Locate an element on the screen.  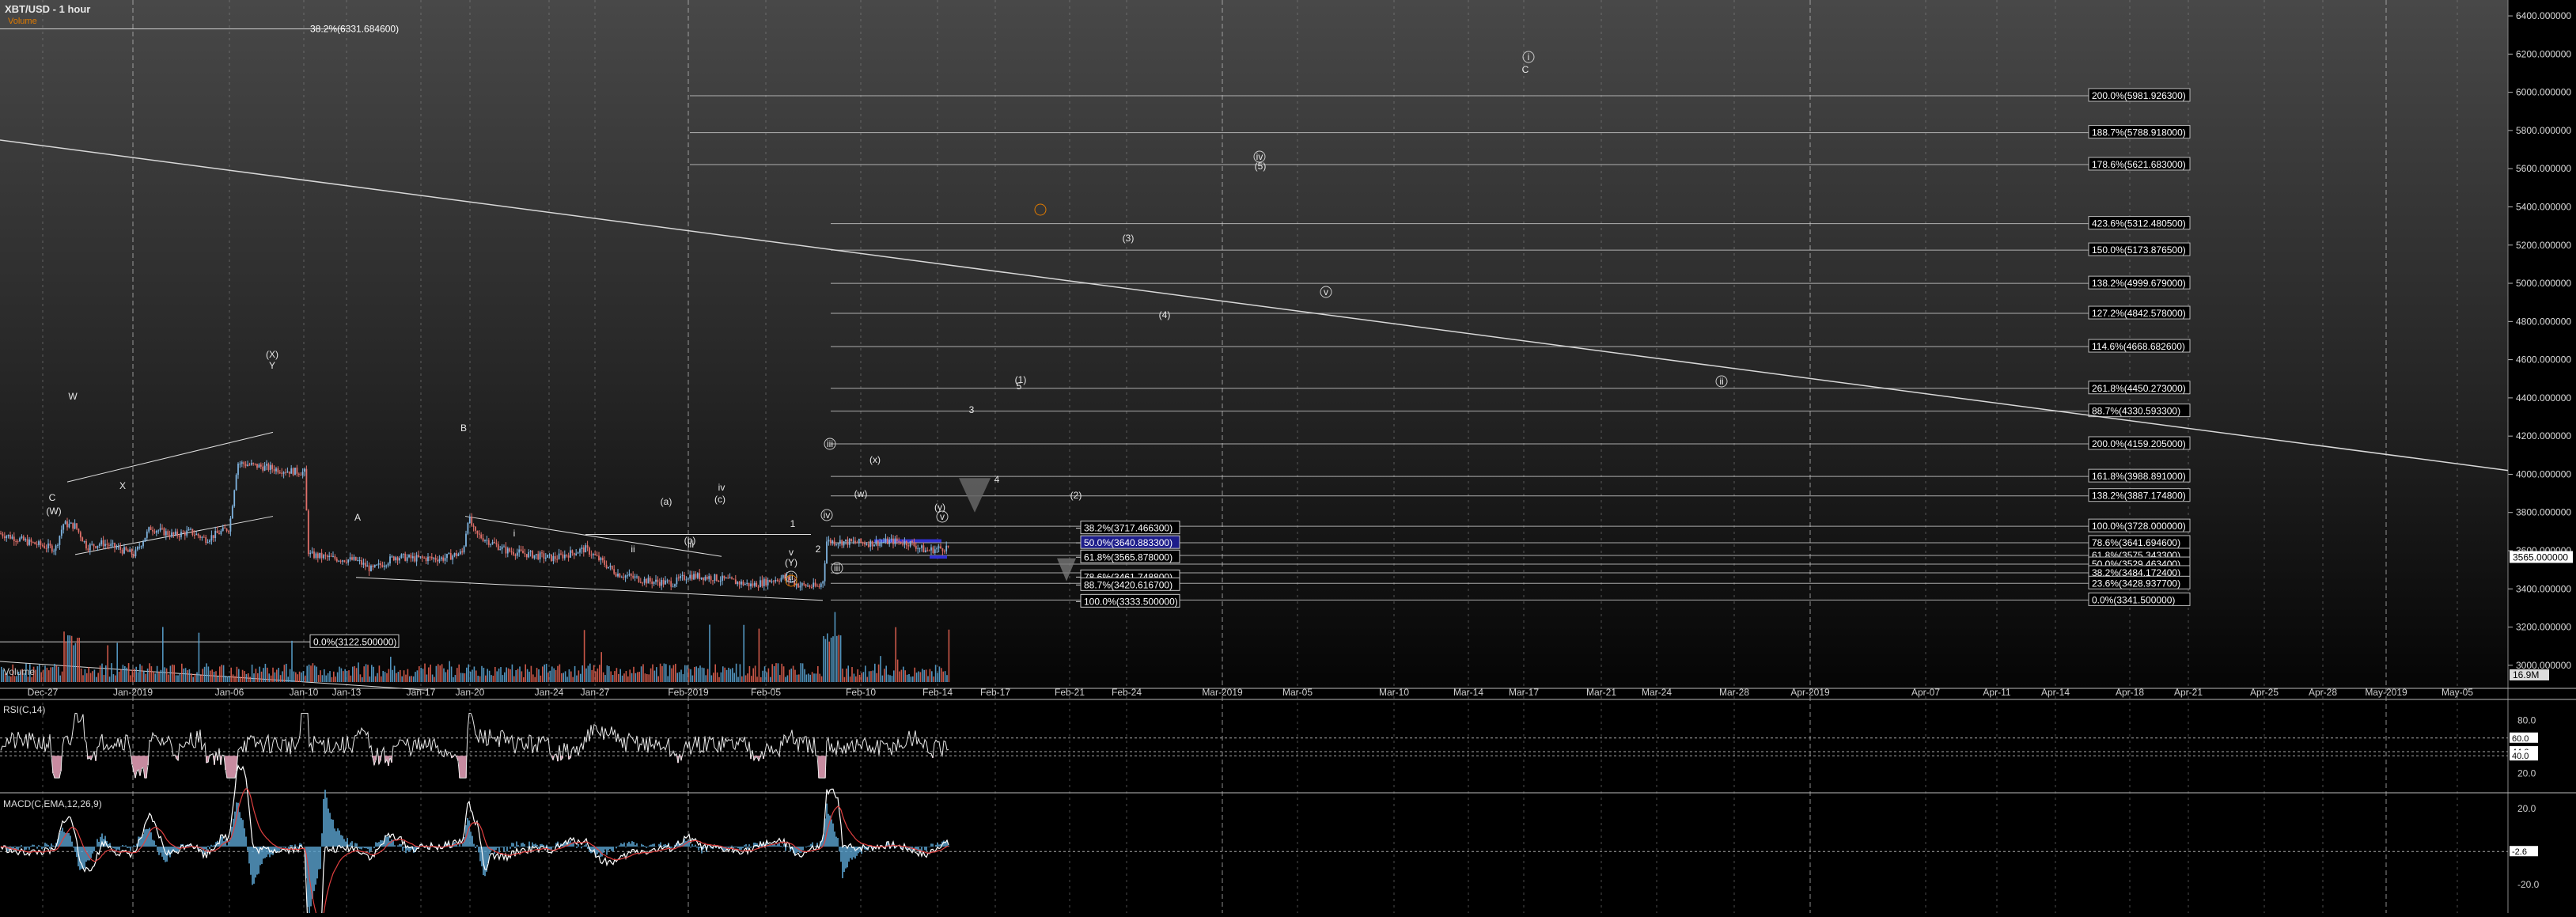
wave-label: (W) is located at coordinates (53, 511).